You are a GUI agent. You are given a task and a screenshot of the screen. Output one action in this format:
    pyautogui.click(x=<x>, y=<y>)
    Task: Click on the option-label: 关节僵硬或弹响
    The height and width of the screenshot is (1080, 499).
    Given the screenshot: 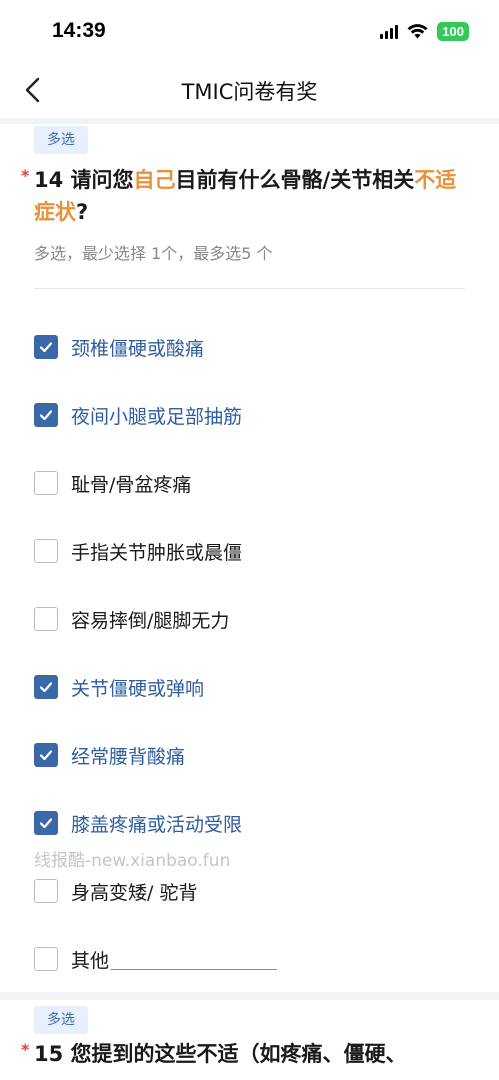 What is the action you would take?
    pyautogui.click(x=138, y=688)
    